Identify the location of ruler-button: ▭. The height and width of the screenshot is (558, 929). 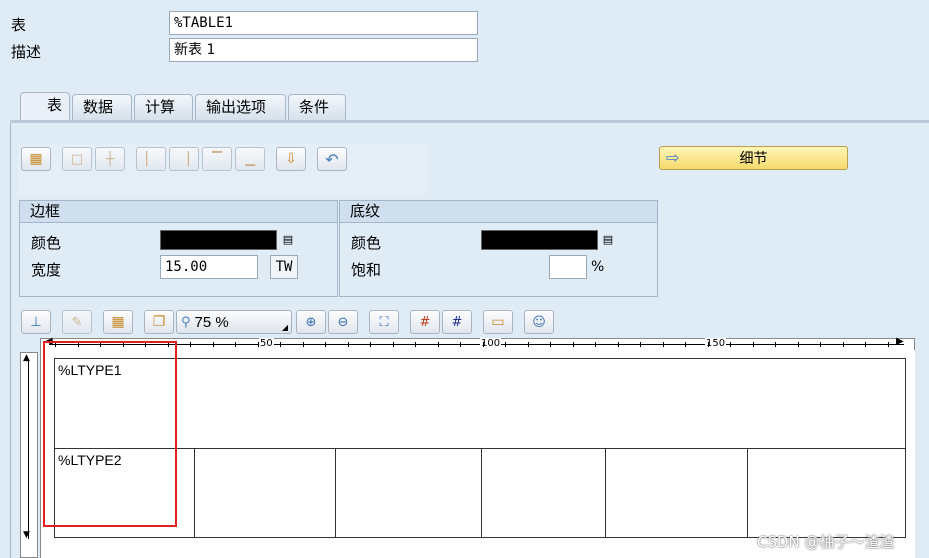
(498, 322).